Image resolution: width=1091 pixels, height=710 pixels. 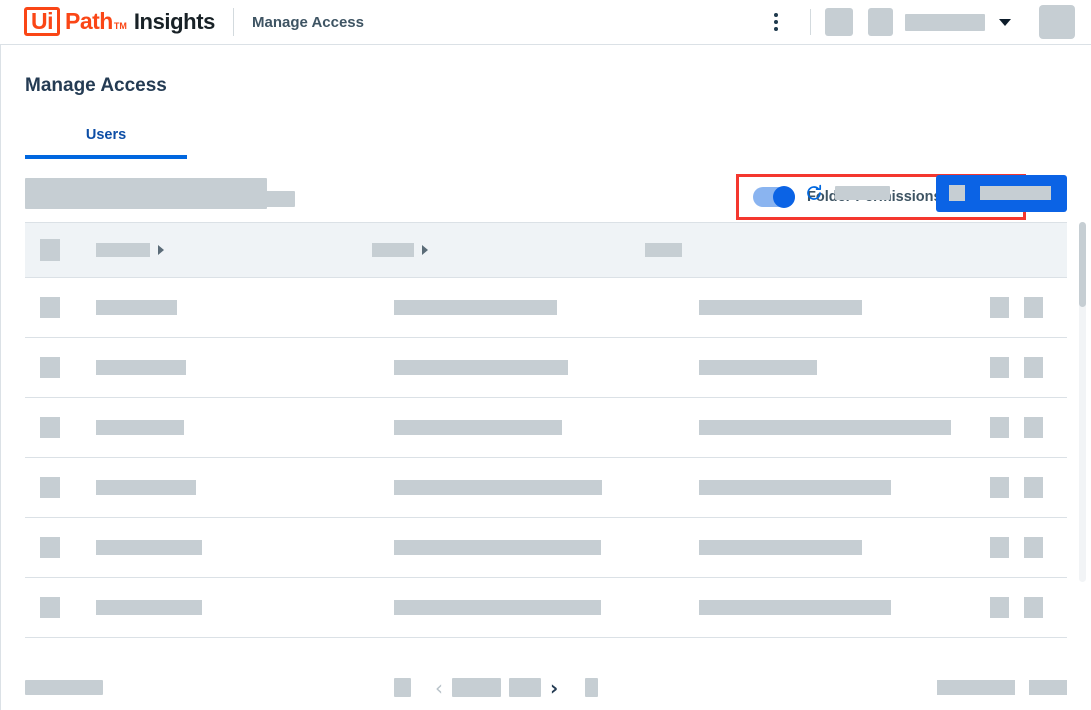 I want to click on column-header-3-label, so click(x=663, y=250).